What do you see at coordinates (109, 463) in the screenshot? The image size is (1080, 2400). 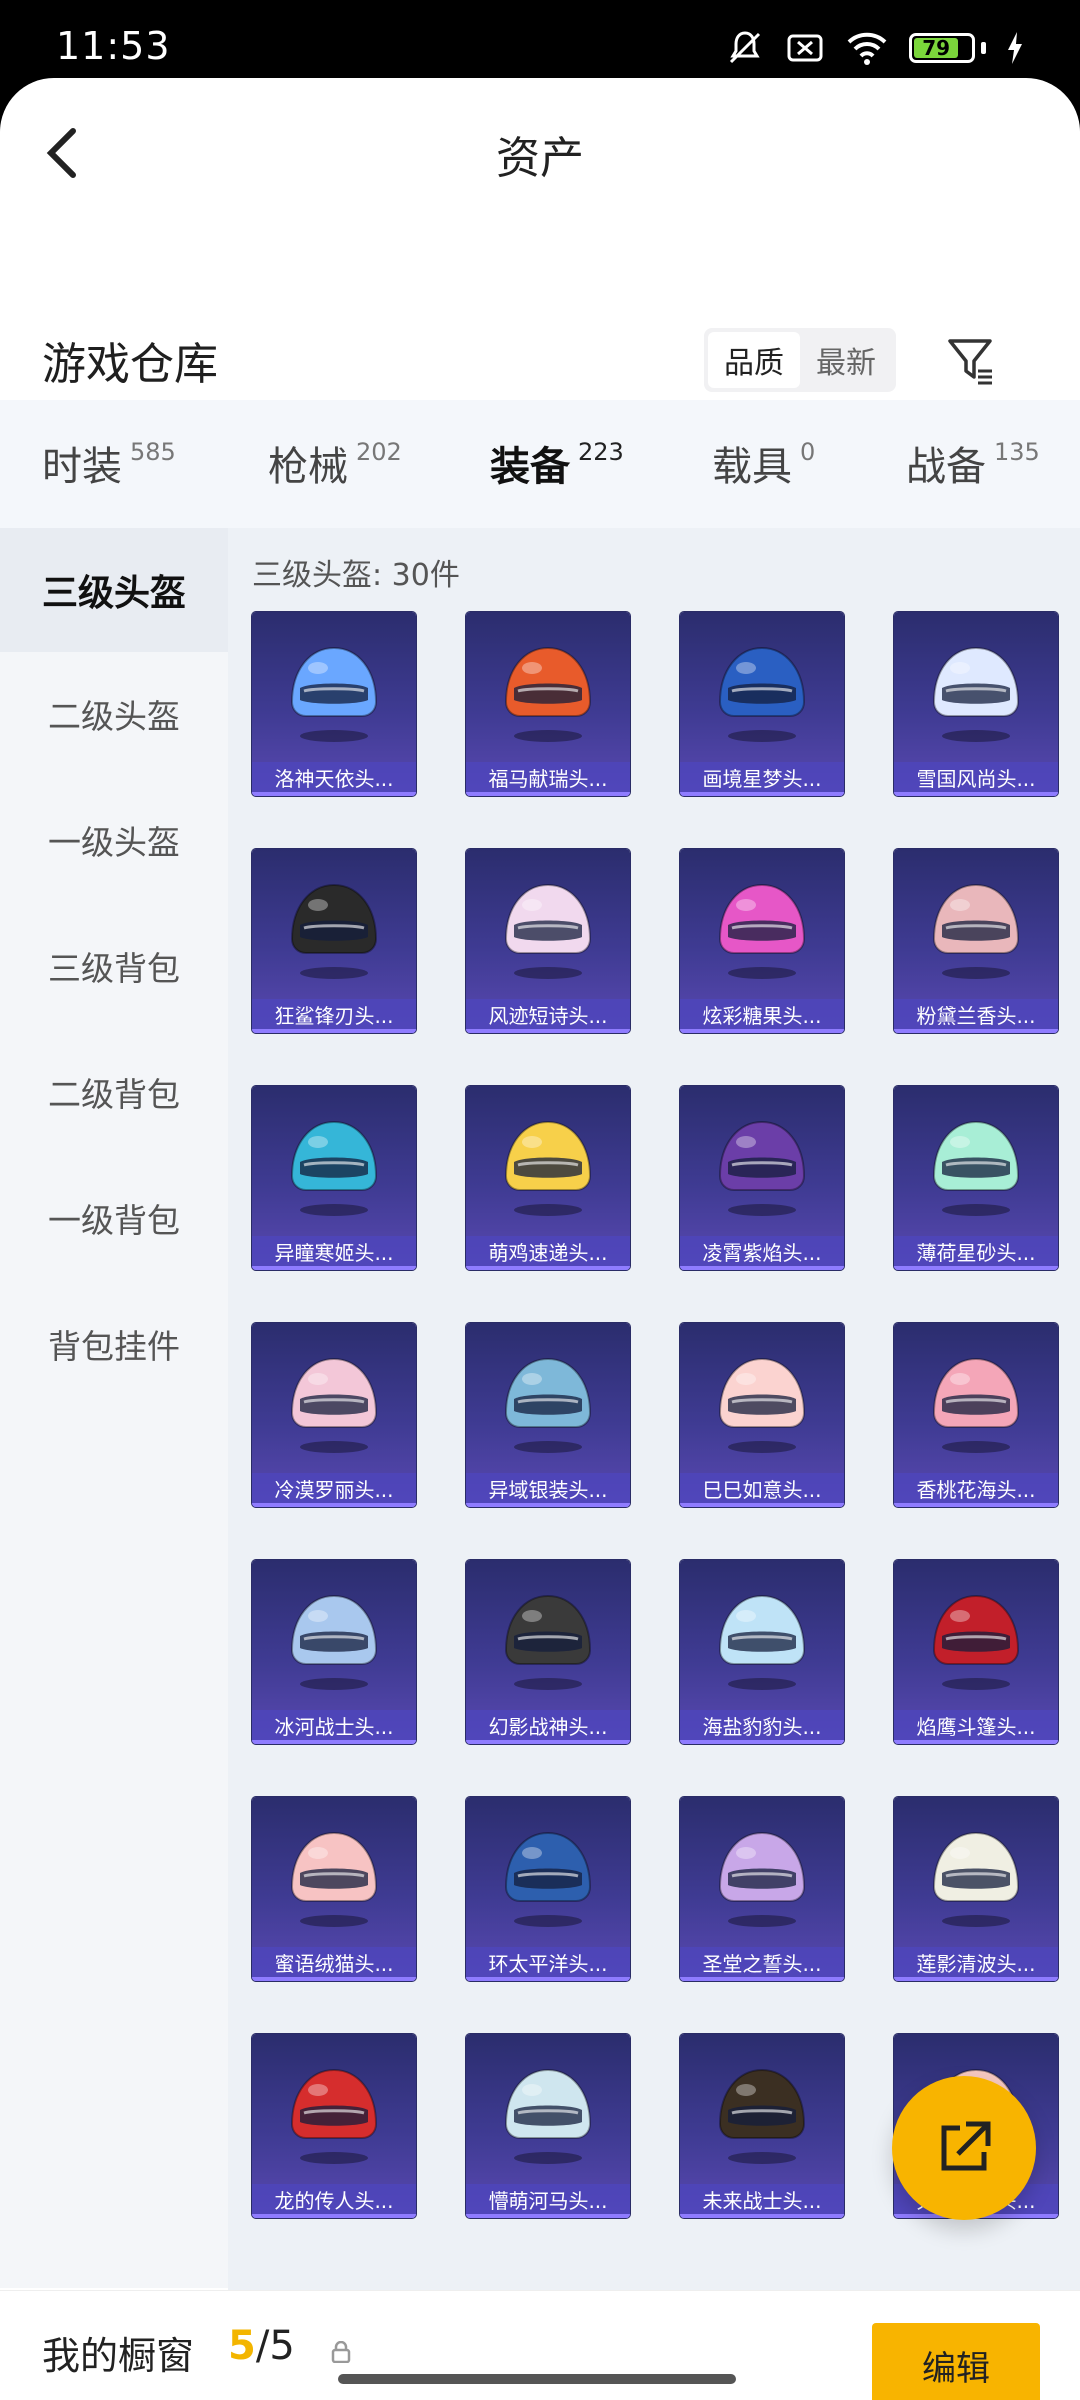 I see `tab-fashion: 时装 585` at bounding box center [109, 463].